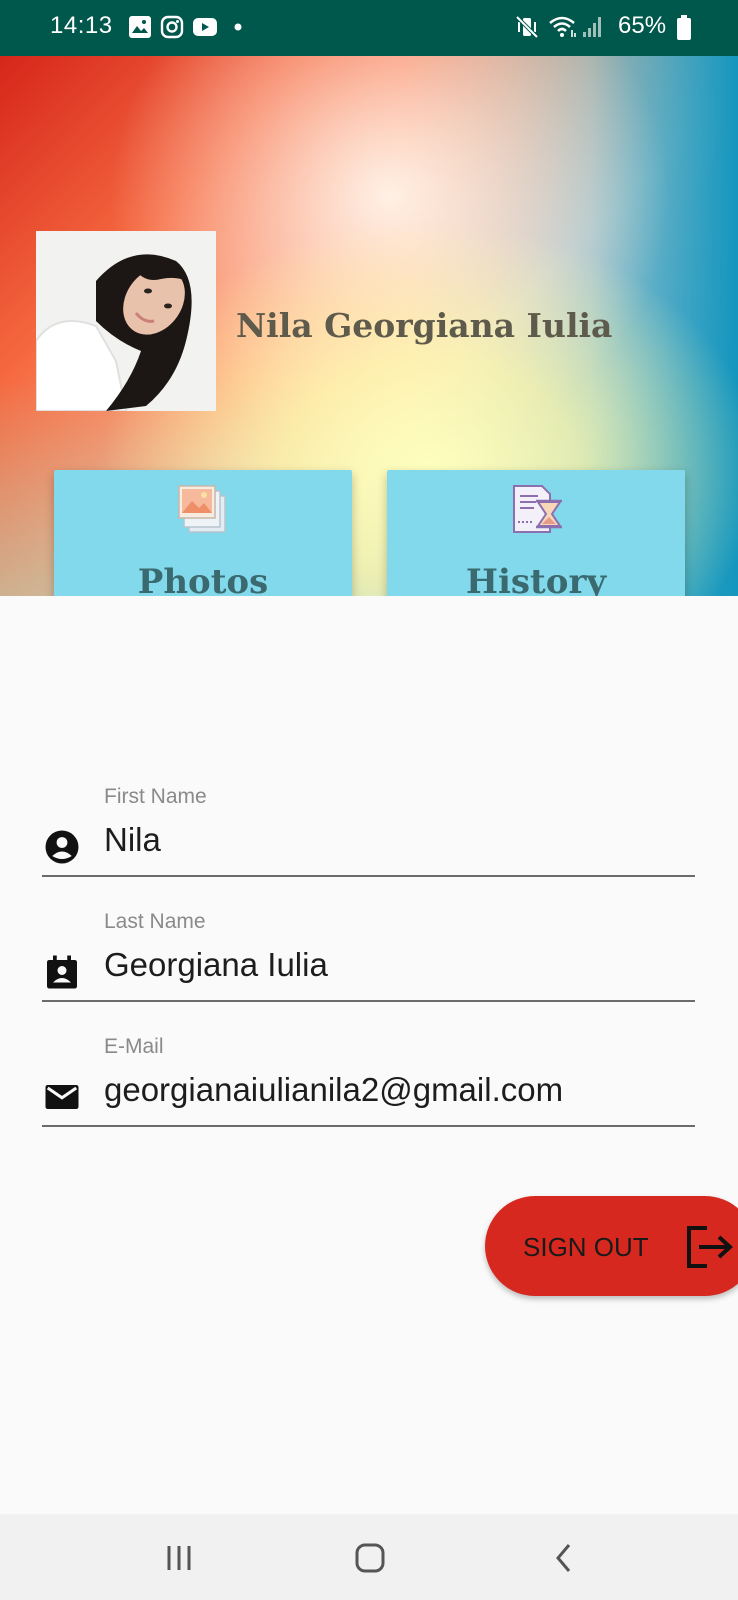  Describe the element at coordinates (140, 27) in the screenshot. I see `image-icon` at that location.